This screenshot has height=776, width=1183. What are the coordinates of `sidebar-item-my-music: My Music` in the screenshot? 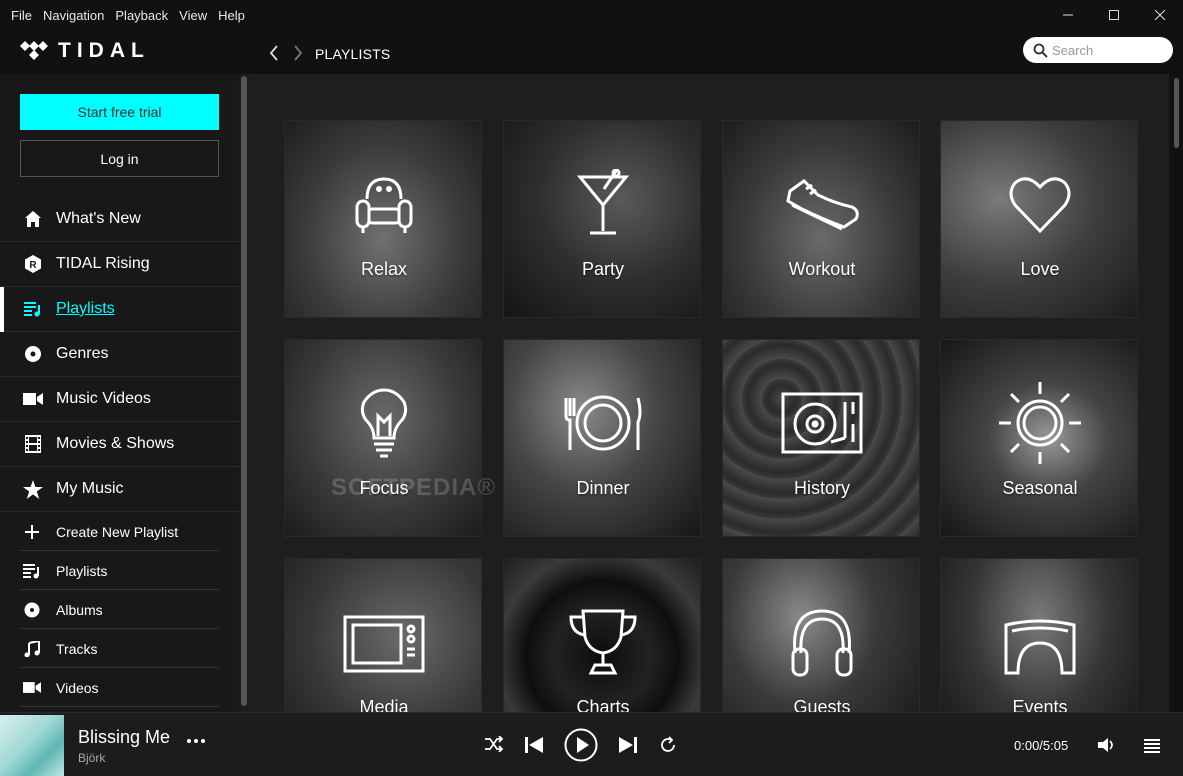 It's located at (119, 489).